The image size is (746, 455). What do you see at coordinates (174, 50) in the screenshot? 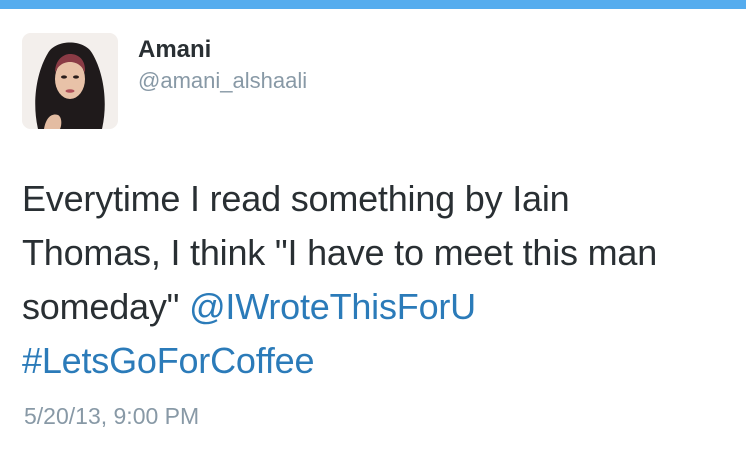
I see `author-display-name: Amani` at bounding box center [174, 50].